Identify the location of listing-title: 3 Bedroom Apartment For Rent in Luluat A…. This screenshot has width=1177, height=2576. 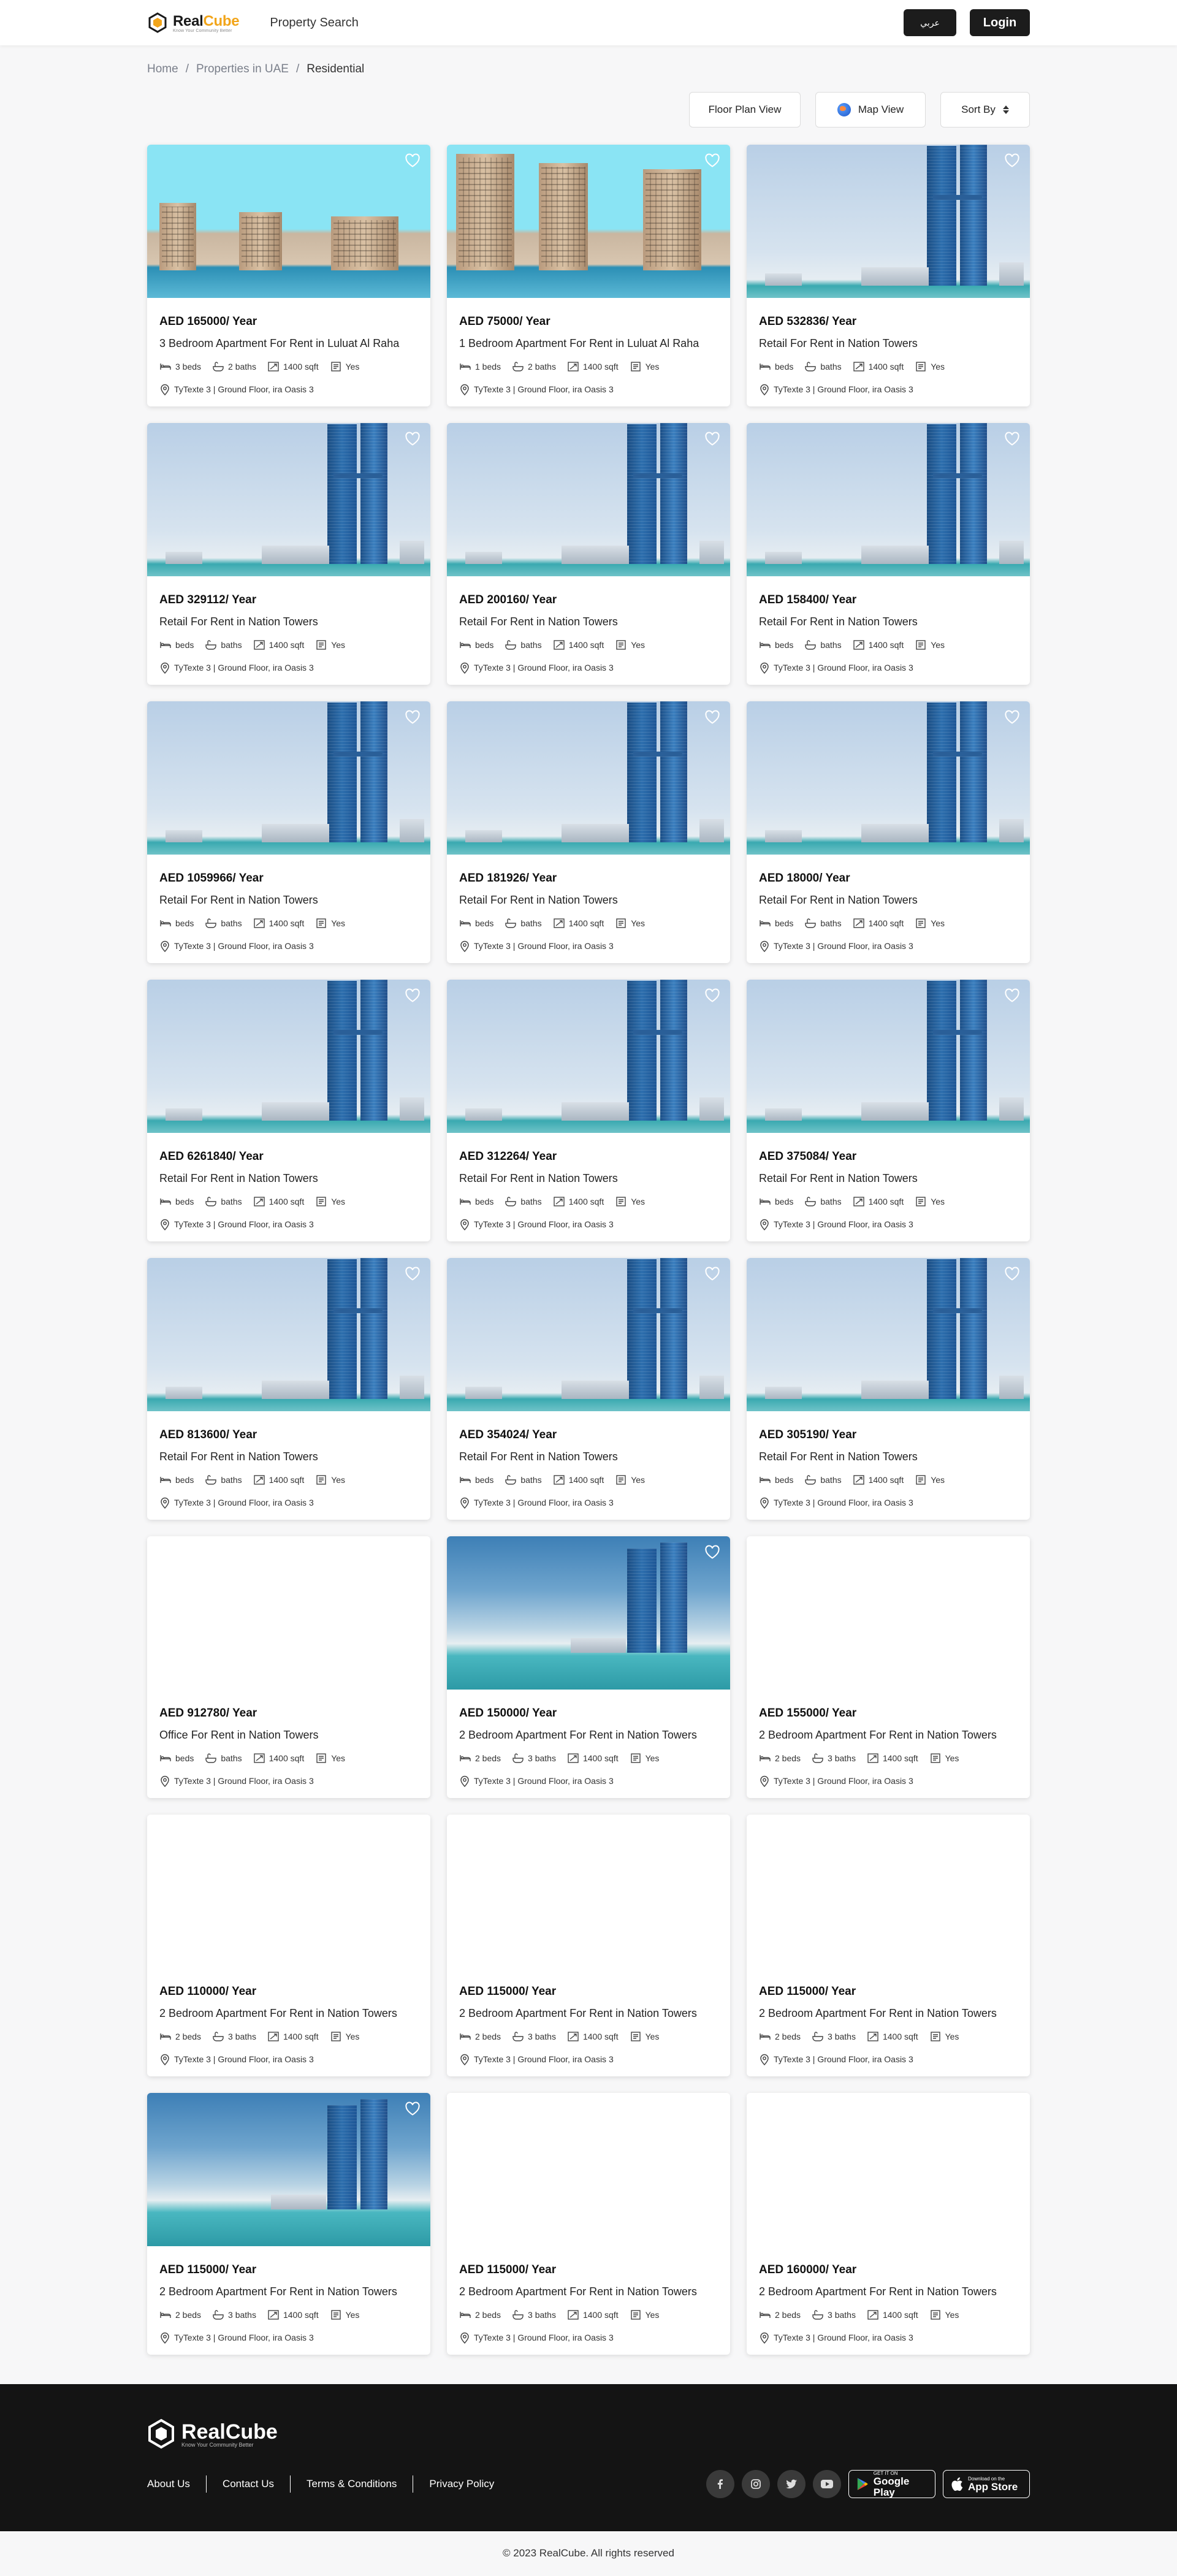
(288, 343).